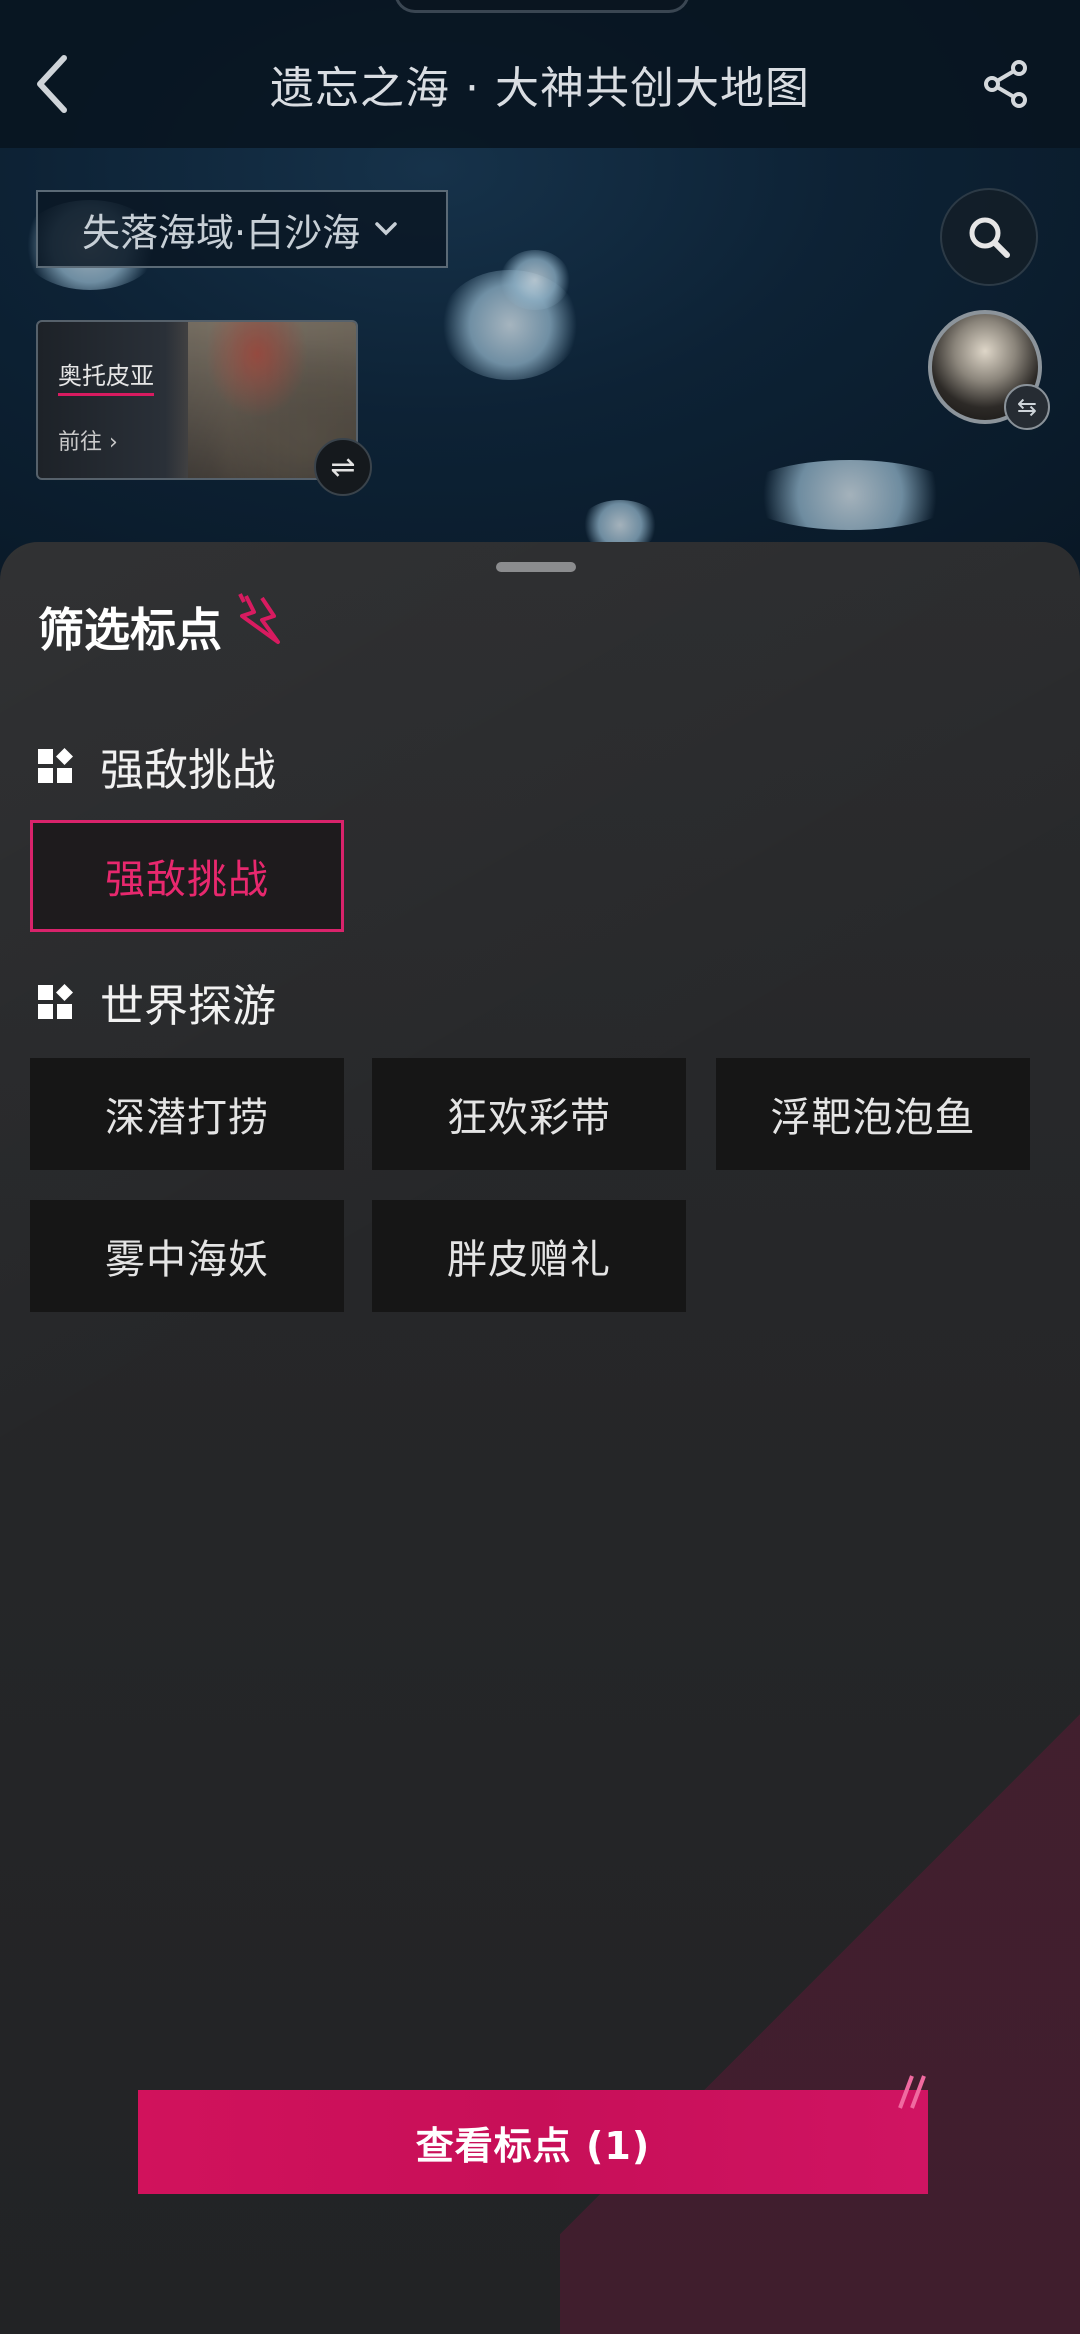 This screenshot has width=1080, height=2334. What do you see at coordinates (130, 630) in the screenshot?
I see `sheet-title: 筛选标点` at bounding box center [130, 630].